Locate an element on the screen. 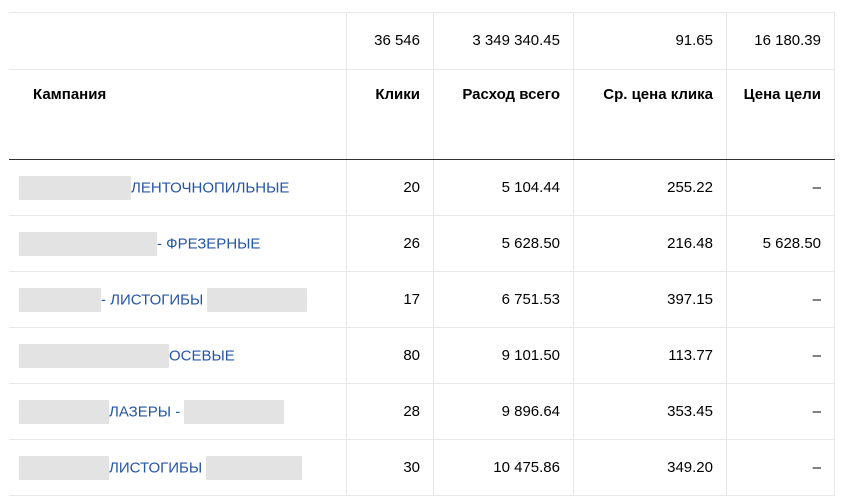  table-row: ОСЕВЫЕ 80 9 101.50 113.77 – is located at coordinates (422, 356).